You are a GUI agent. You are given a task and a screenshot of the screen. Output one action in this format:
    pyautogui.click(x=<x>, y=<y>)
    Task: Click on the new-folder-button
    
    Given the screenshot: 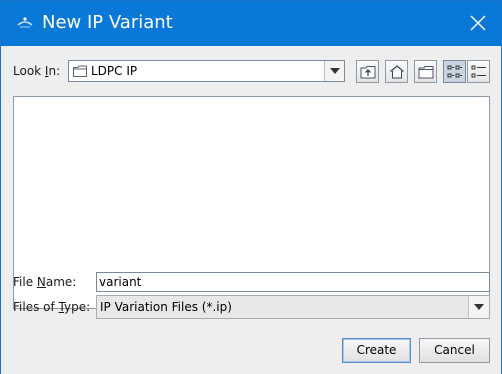 What is the action you would take?
    pyautogui.click(x=425, y=71)
    